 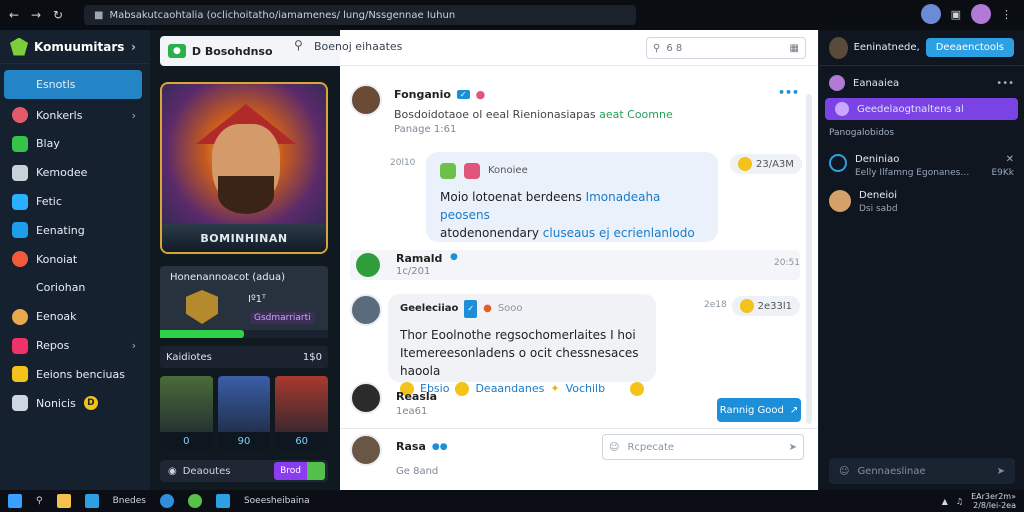 What do you see at coordinates (75, 47) in the screenshot?
I see `brand: Komuumitars ›` at bounding box center [75, 47].